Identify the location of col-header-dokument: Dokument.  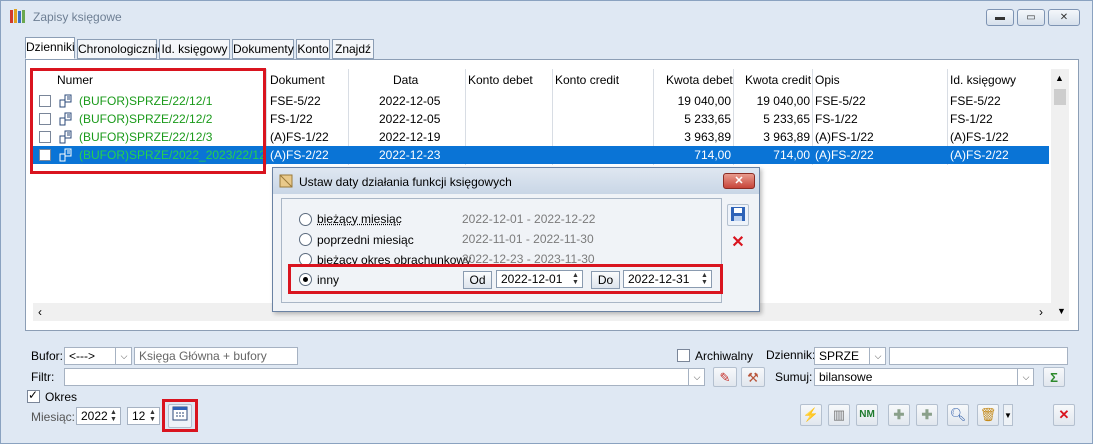
(297, 80).